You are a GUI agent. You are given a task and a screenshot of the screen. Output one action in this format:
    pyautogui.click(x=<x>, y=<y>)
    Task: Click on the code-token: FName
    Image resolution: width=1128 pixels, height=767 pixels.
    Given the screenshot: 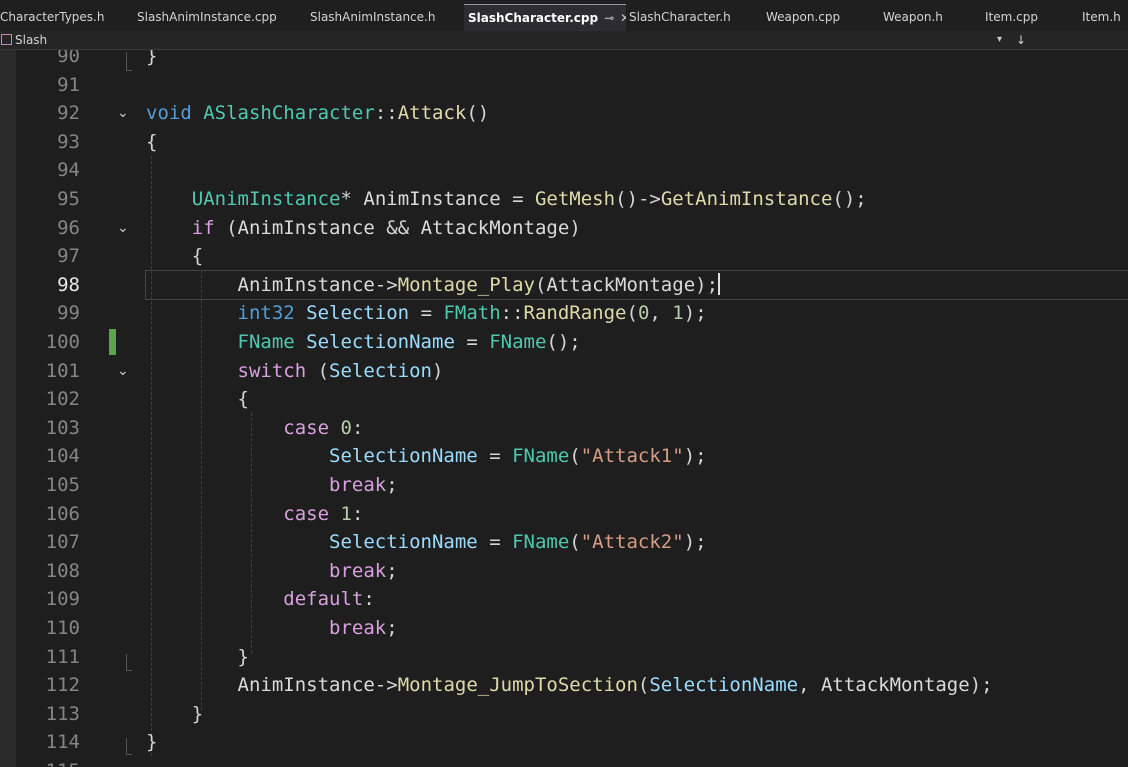 What is the action you would take?
    pyautogui.click(x=541, y=542)
    